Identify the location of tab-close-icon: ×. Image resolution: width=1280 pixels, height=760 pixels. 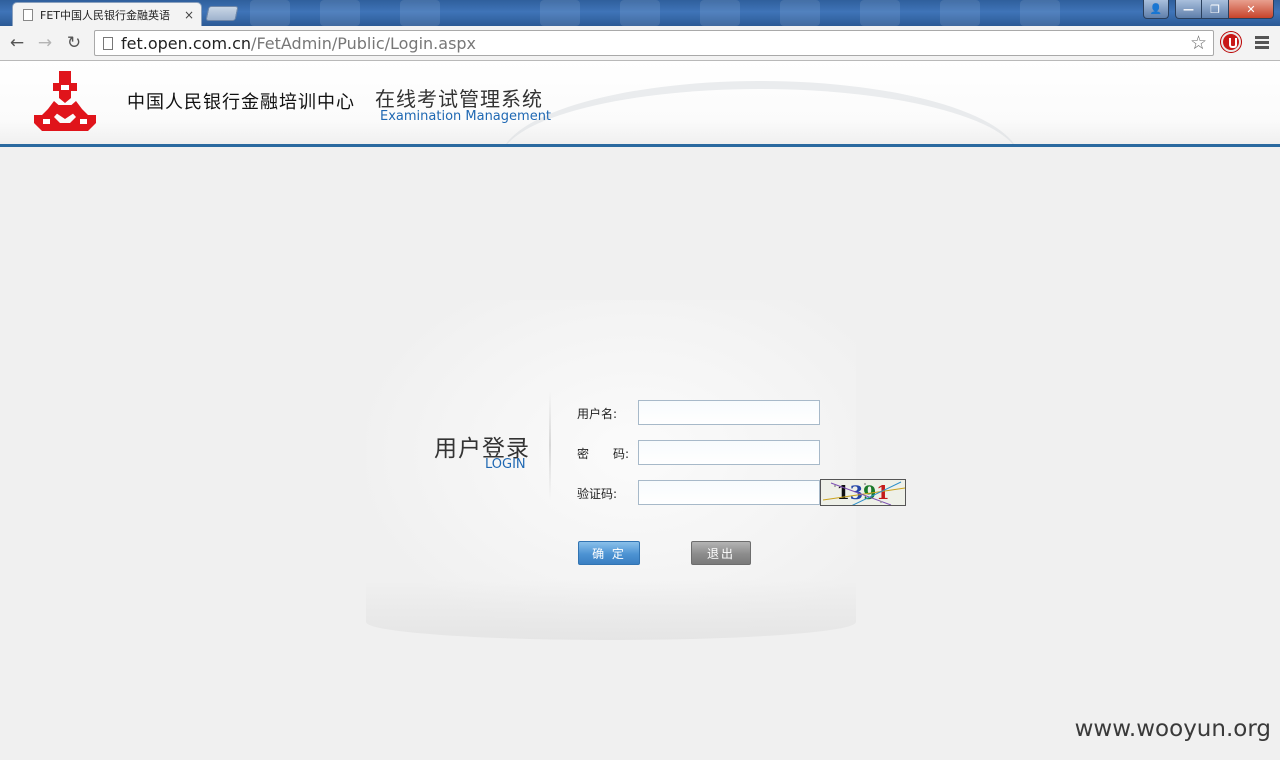
(189, 15).